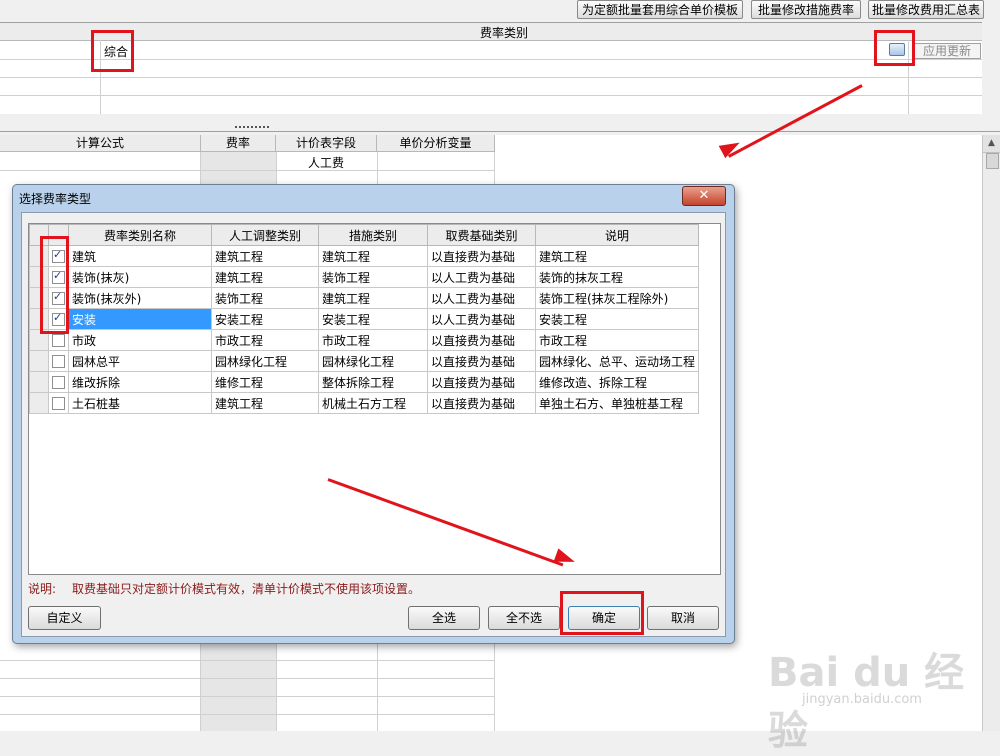 This screenshot has width=1000, height=756. I want to click on labor-category-cell: 装饰工程, so click(265, 298).